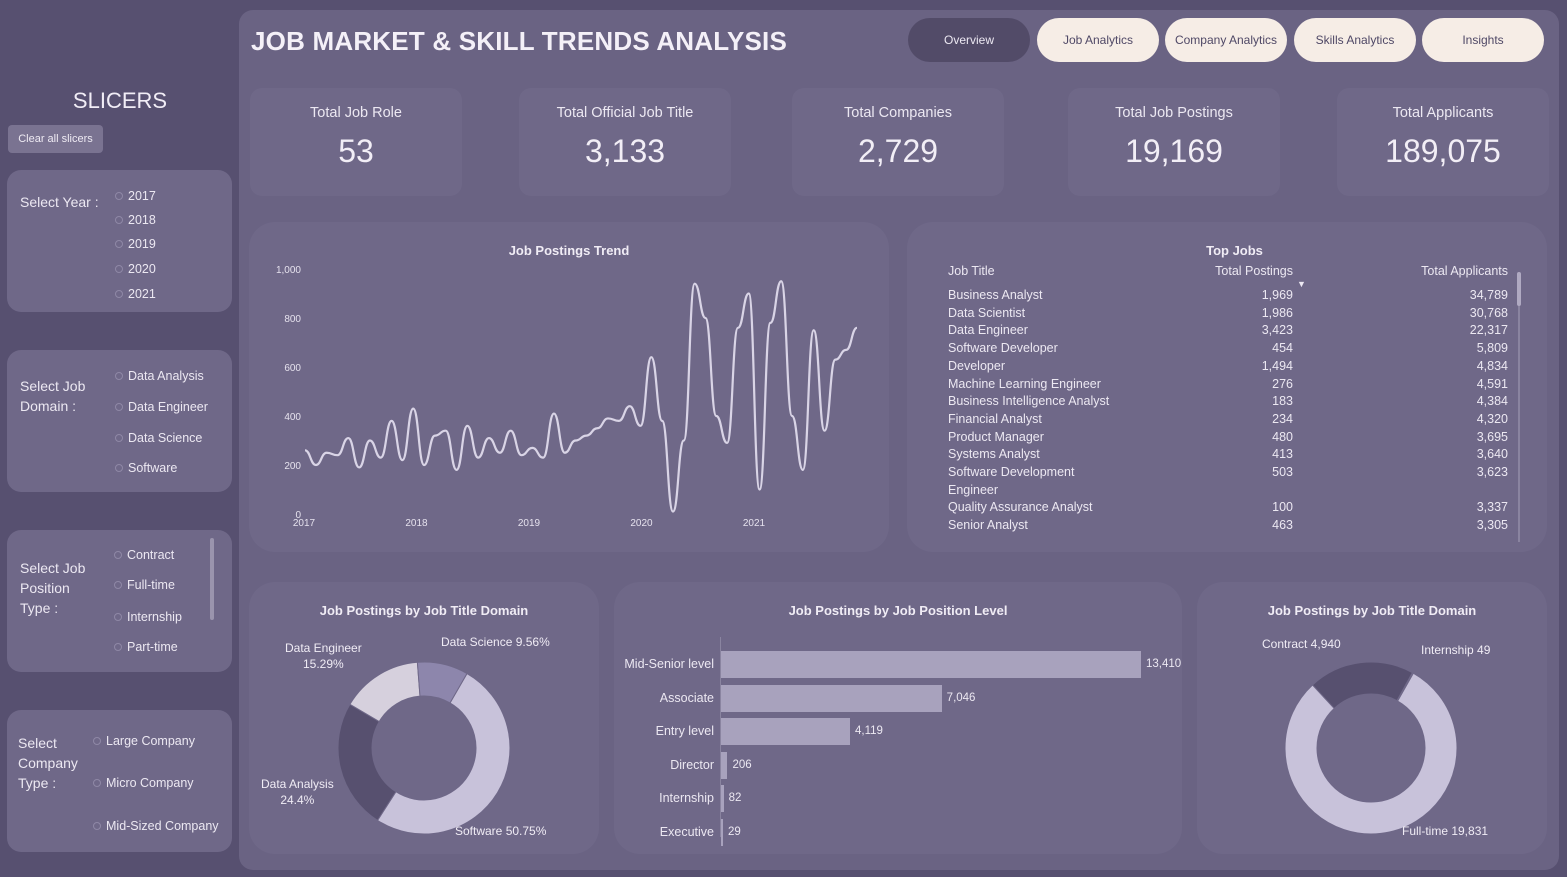 Image resolution: width=1567 pixels, height=877 pixels. I want to click on table-row: Financial Analyst 234 4,320, so click(1228, 421).